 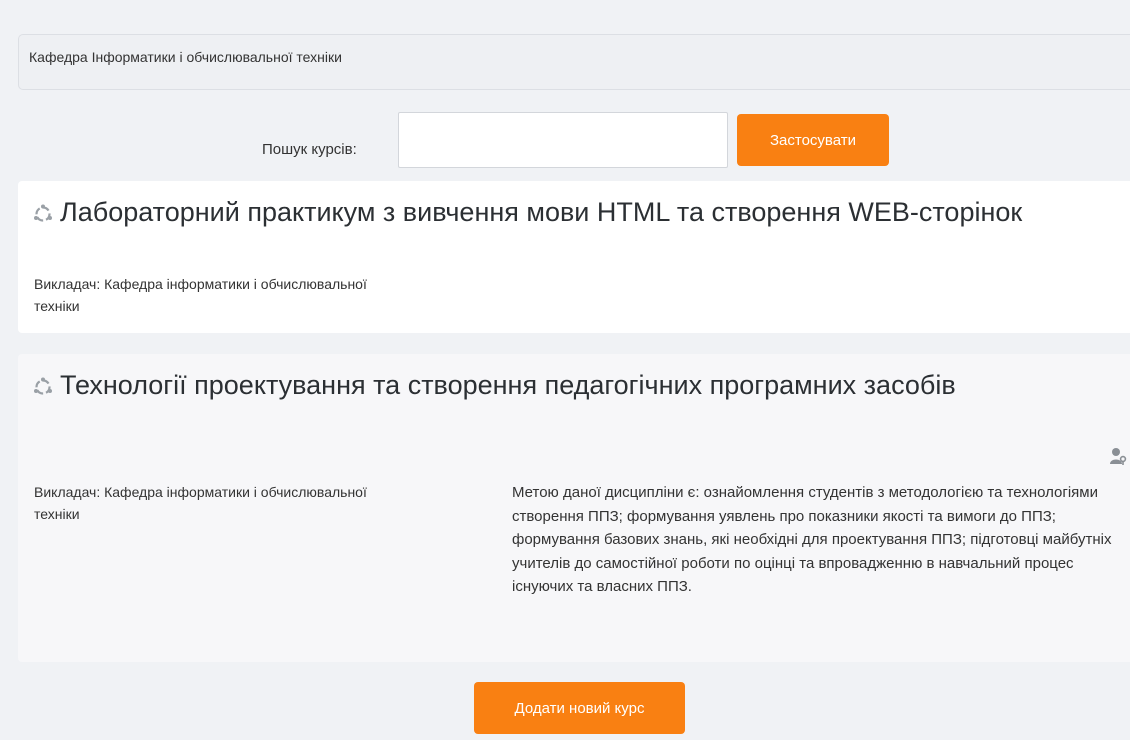 What do you see at coordinates (309, 149) in the screenshot?
I see `search-label: Пошук курсів:` at bounding box center [309, 149].